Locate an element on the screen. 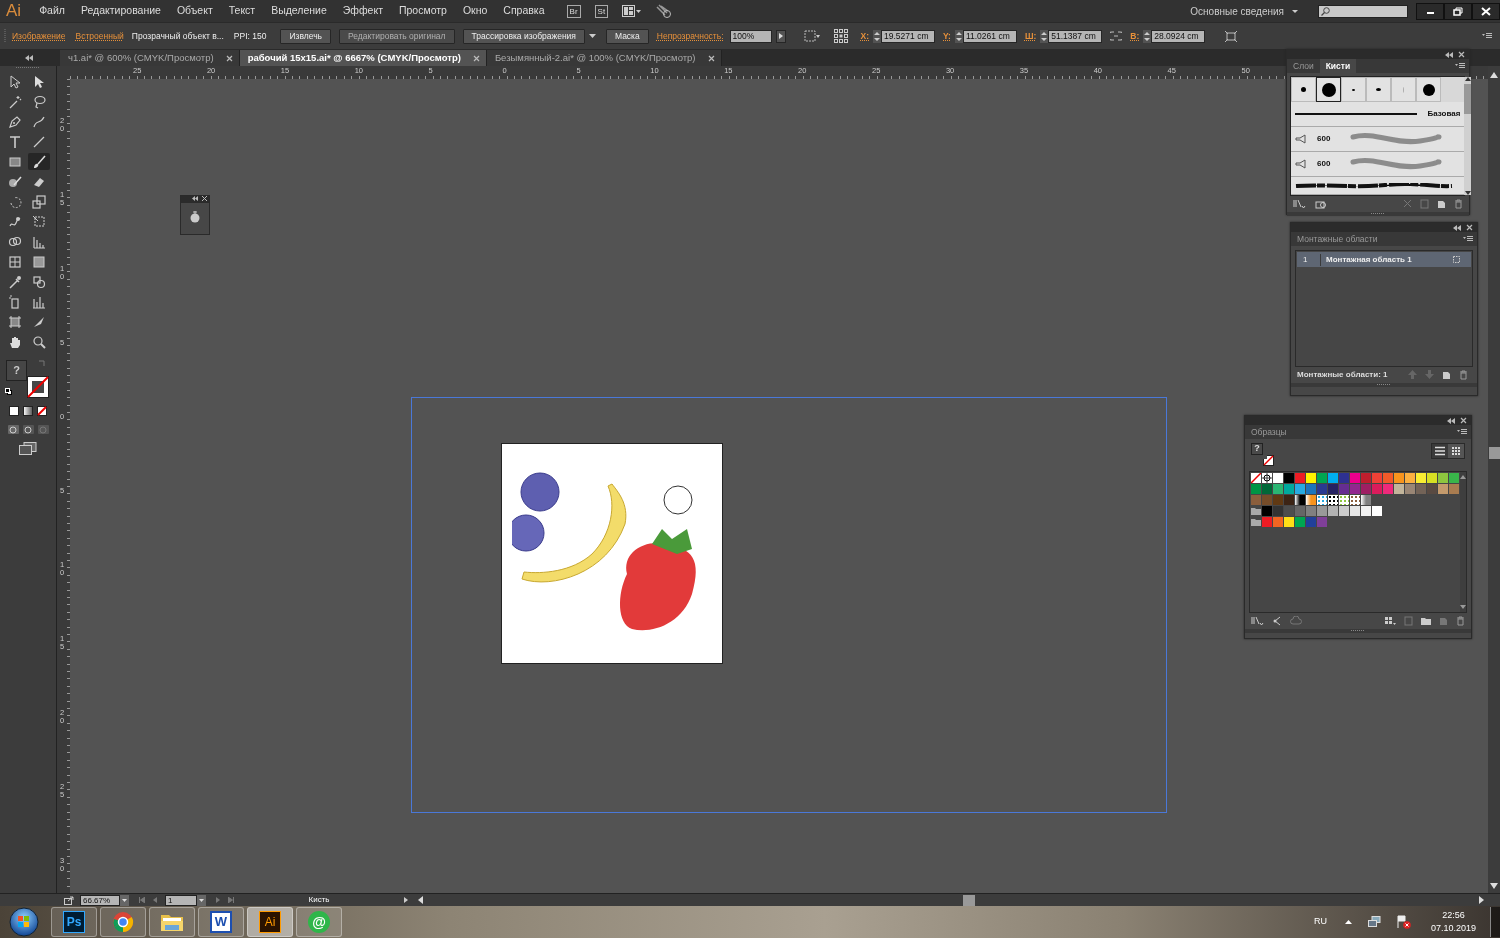 Image resolution: width=1500 pixels, height=938 pixels. coordinate-field: 28.0924 cm is located at coordinates (1178, 36).